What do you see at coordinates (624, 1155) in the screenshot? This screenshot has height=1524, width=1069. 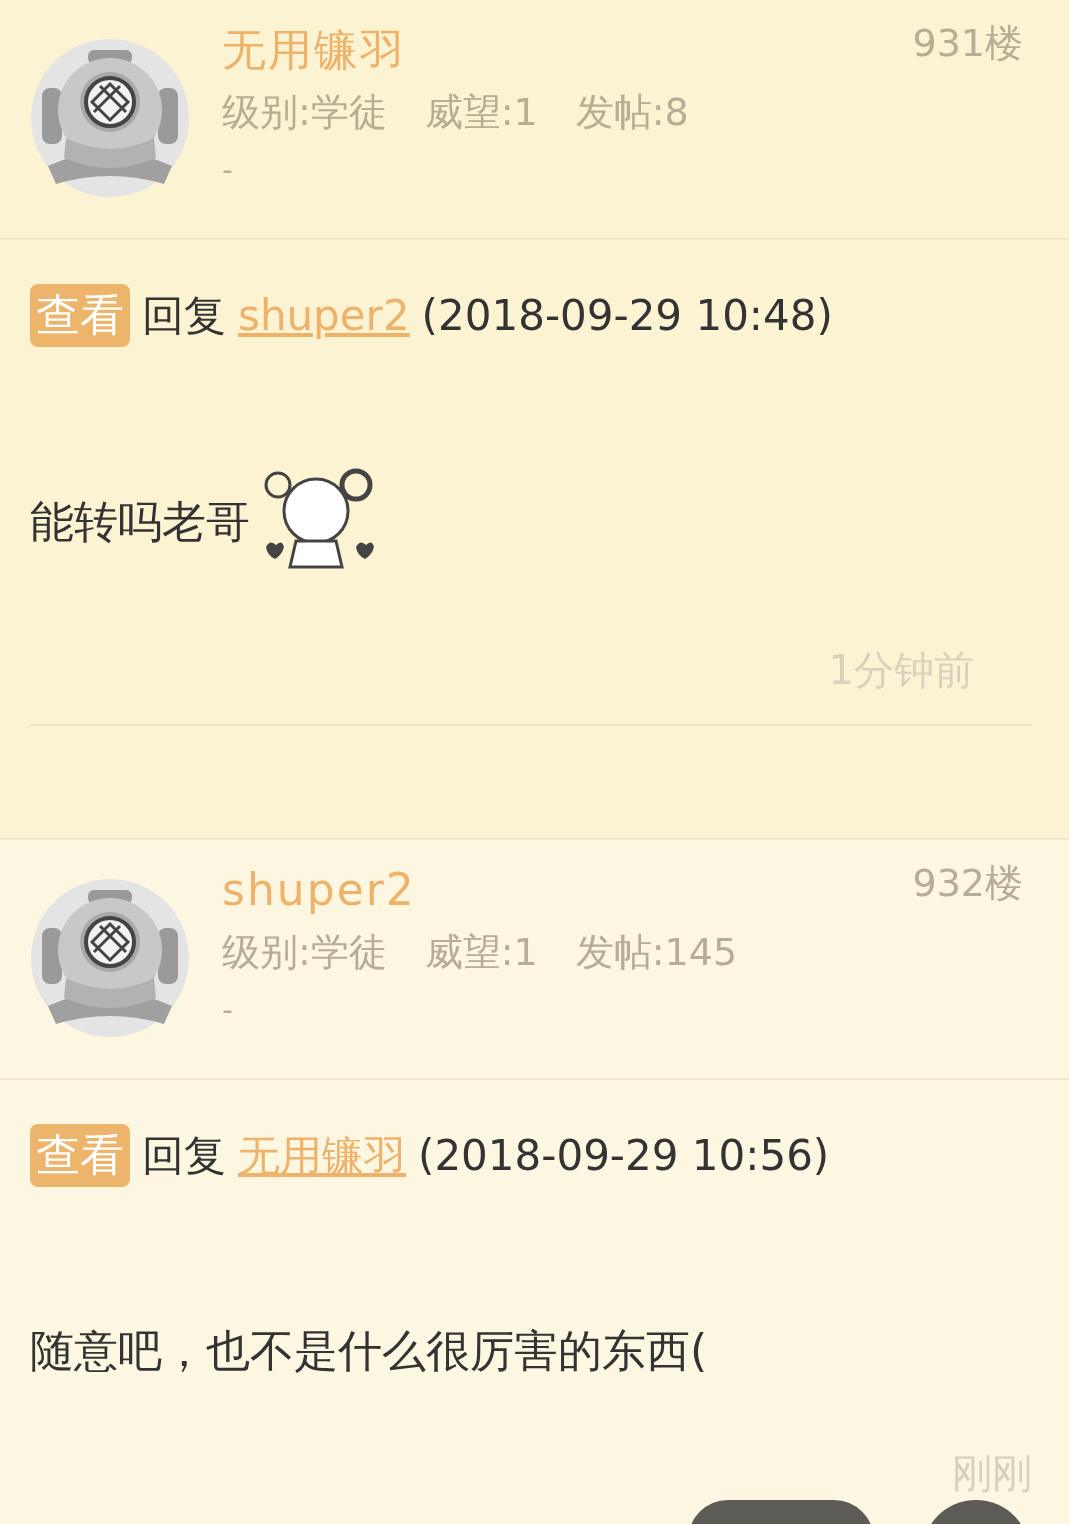 I see `reply-date: (2018-09-29 10:56)` at bounding box center [624, 1155].